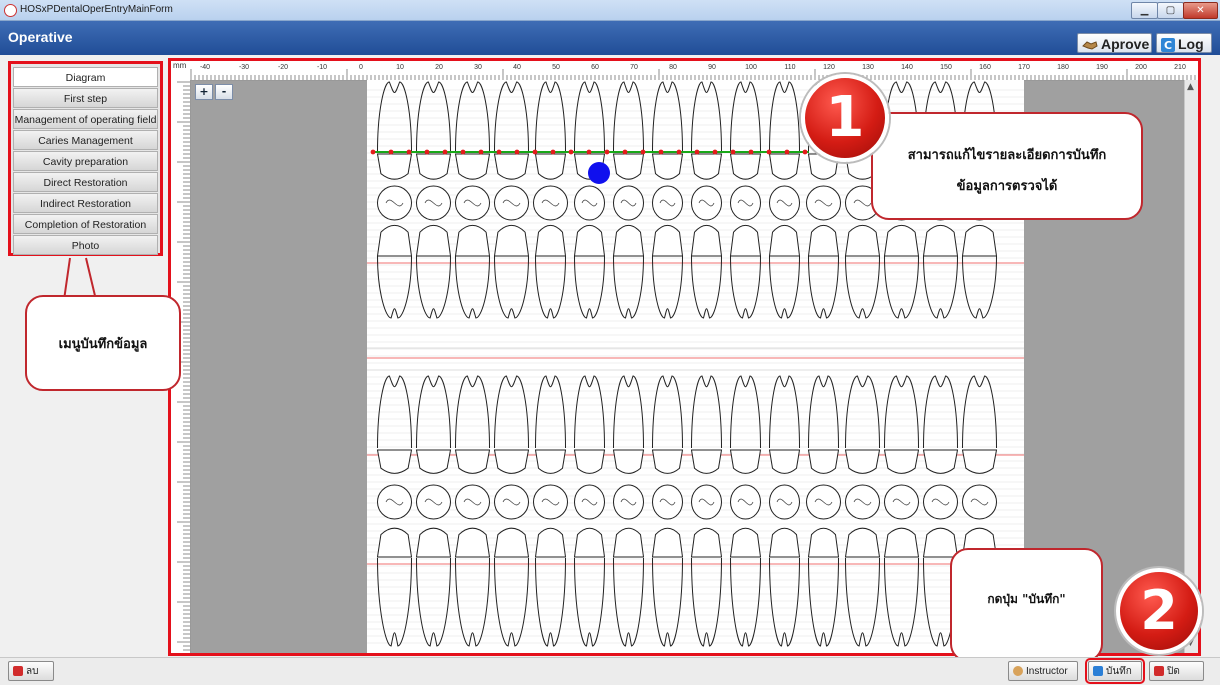  What do you see at coordinates (1176, 671) in the screenshot?
I see `close-button: ปิด` at bounding box center [1176, 671].